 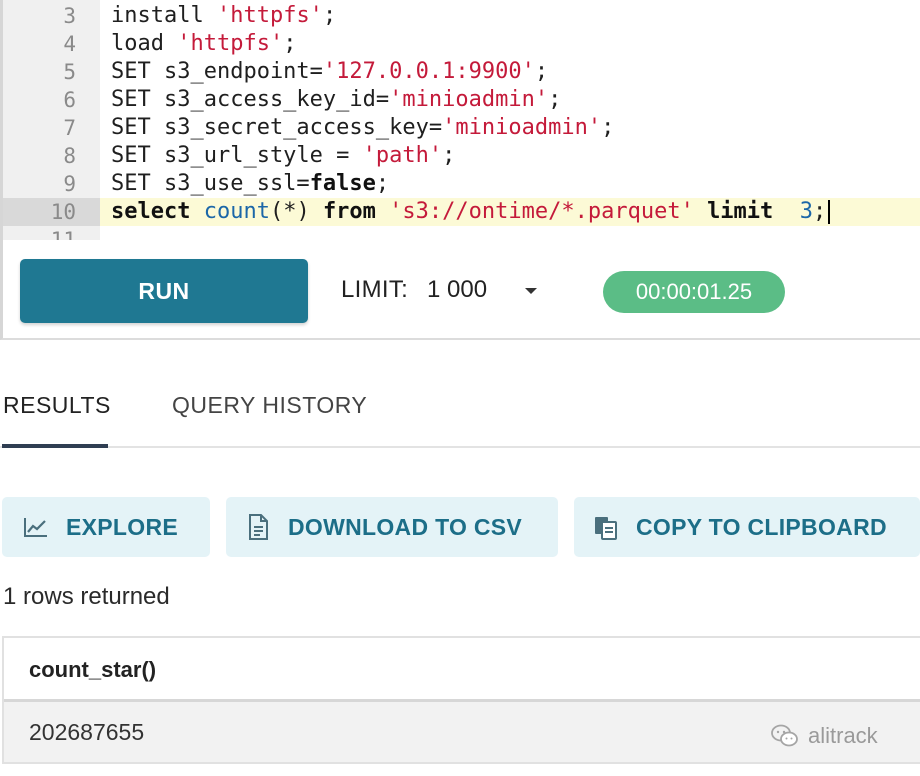 What do you see at coordinates (342, 183) in the screenshot?
I see `code-token: false` at bounding box center [342, 183].